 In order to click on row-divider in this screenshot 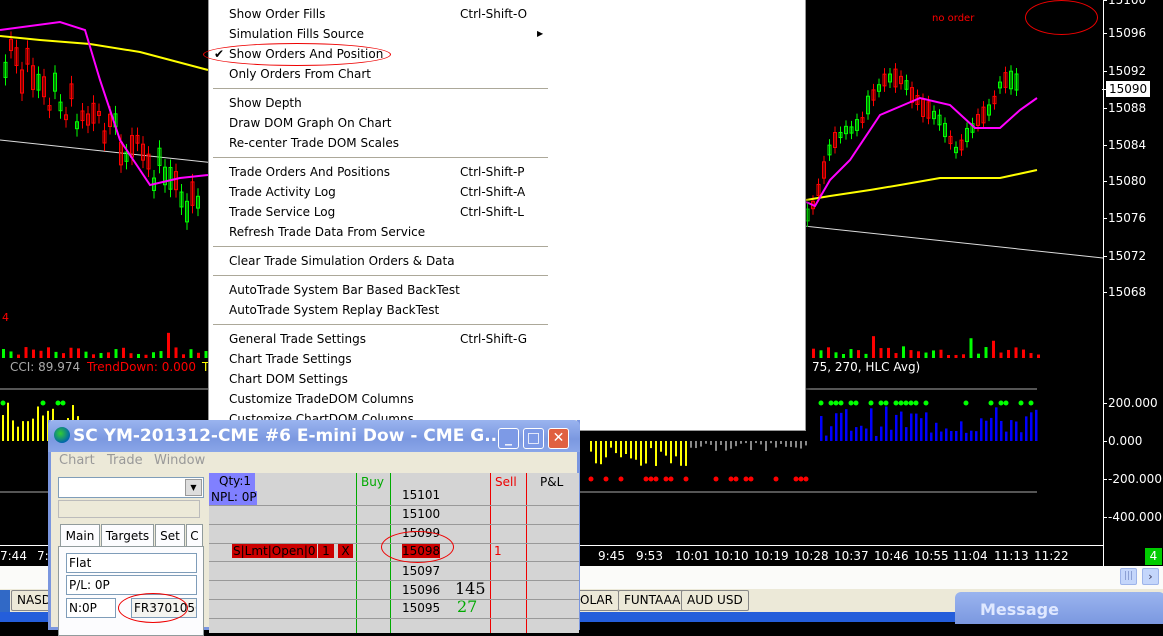, I will do `click(394, 618)`.